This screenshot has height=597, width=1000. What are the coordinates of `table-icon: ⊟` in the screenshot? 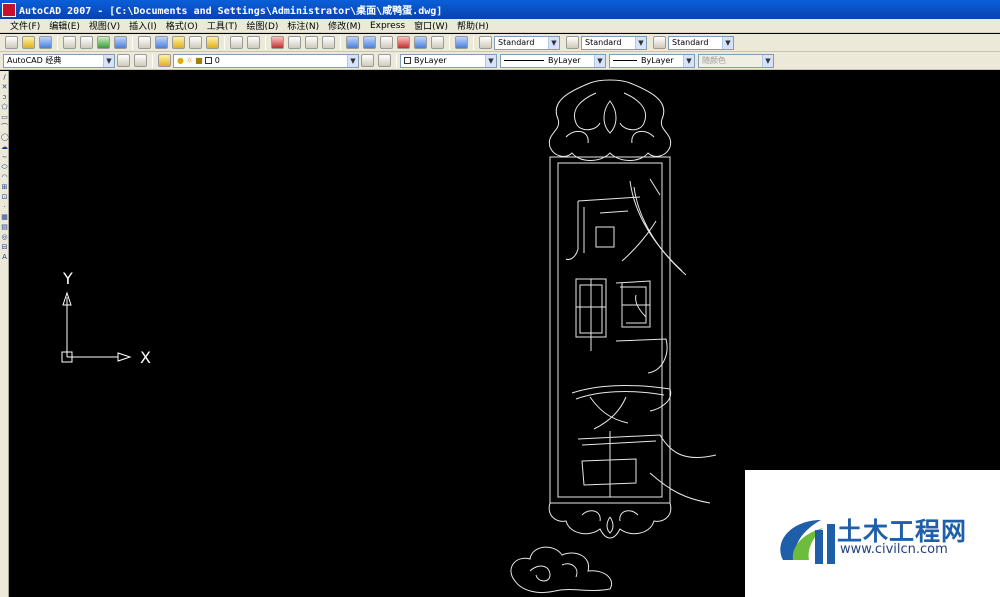 It's located at (4, 247).